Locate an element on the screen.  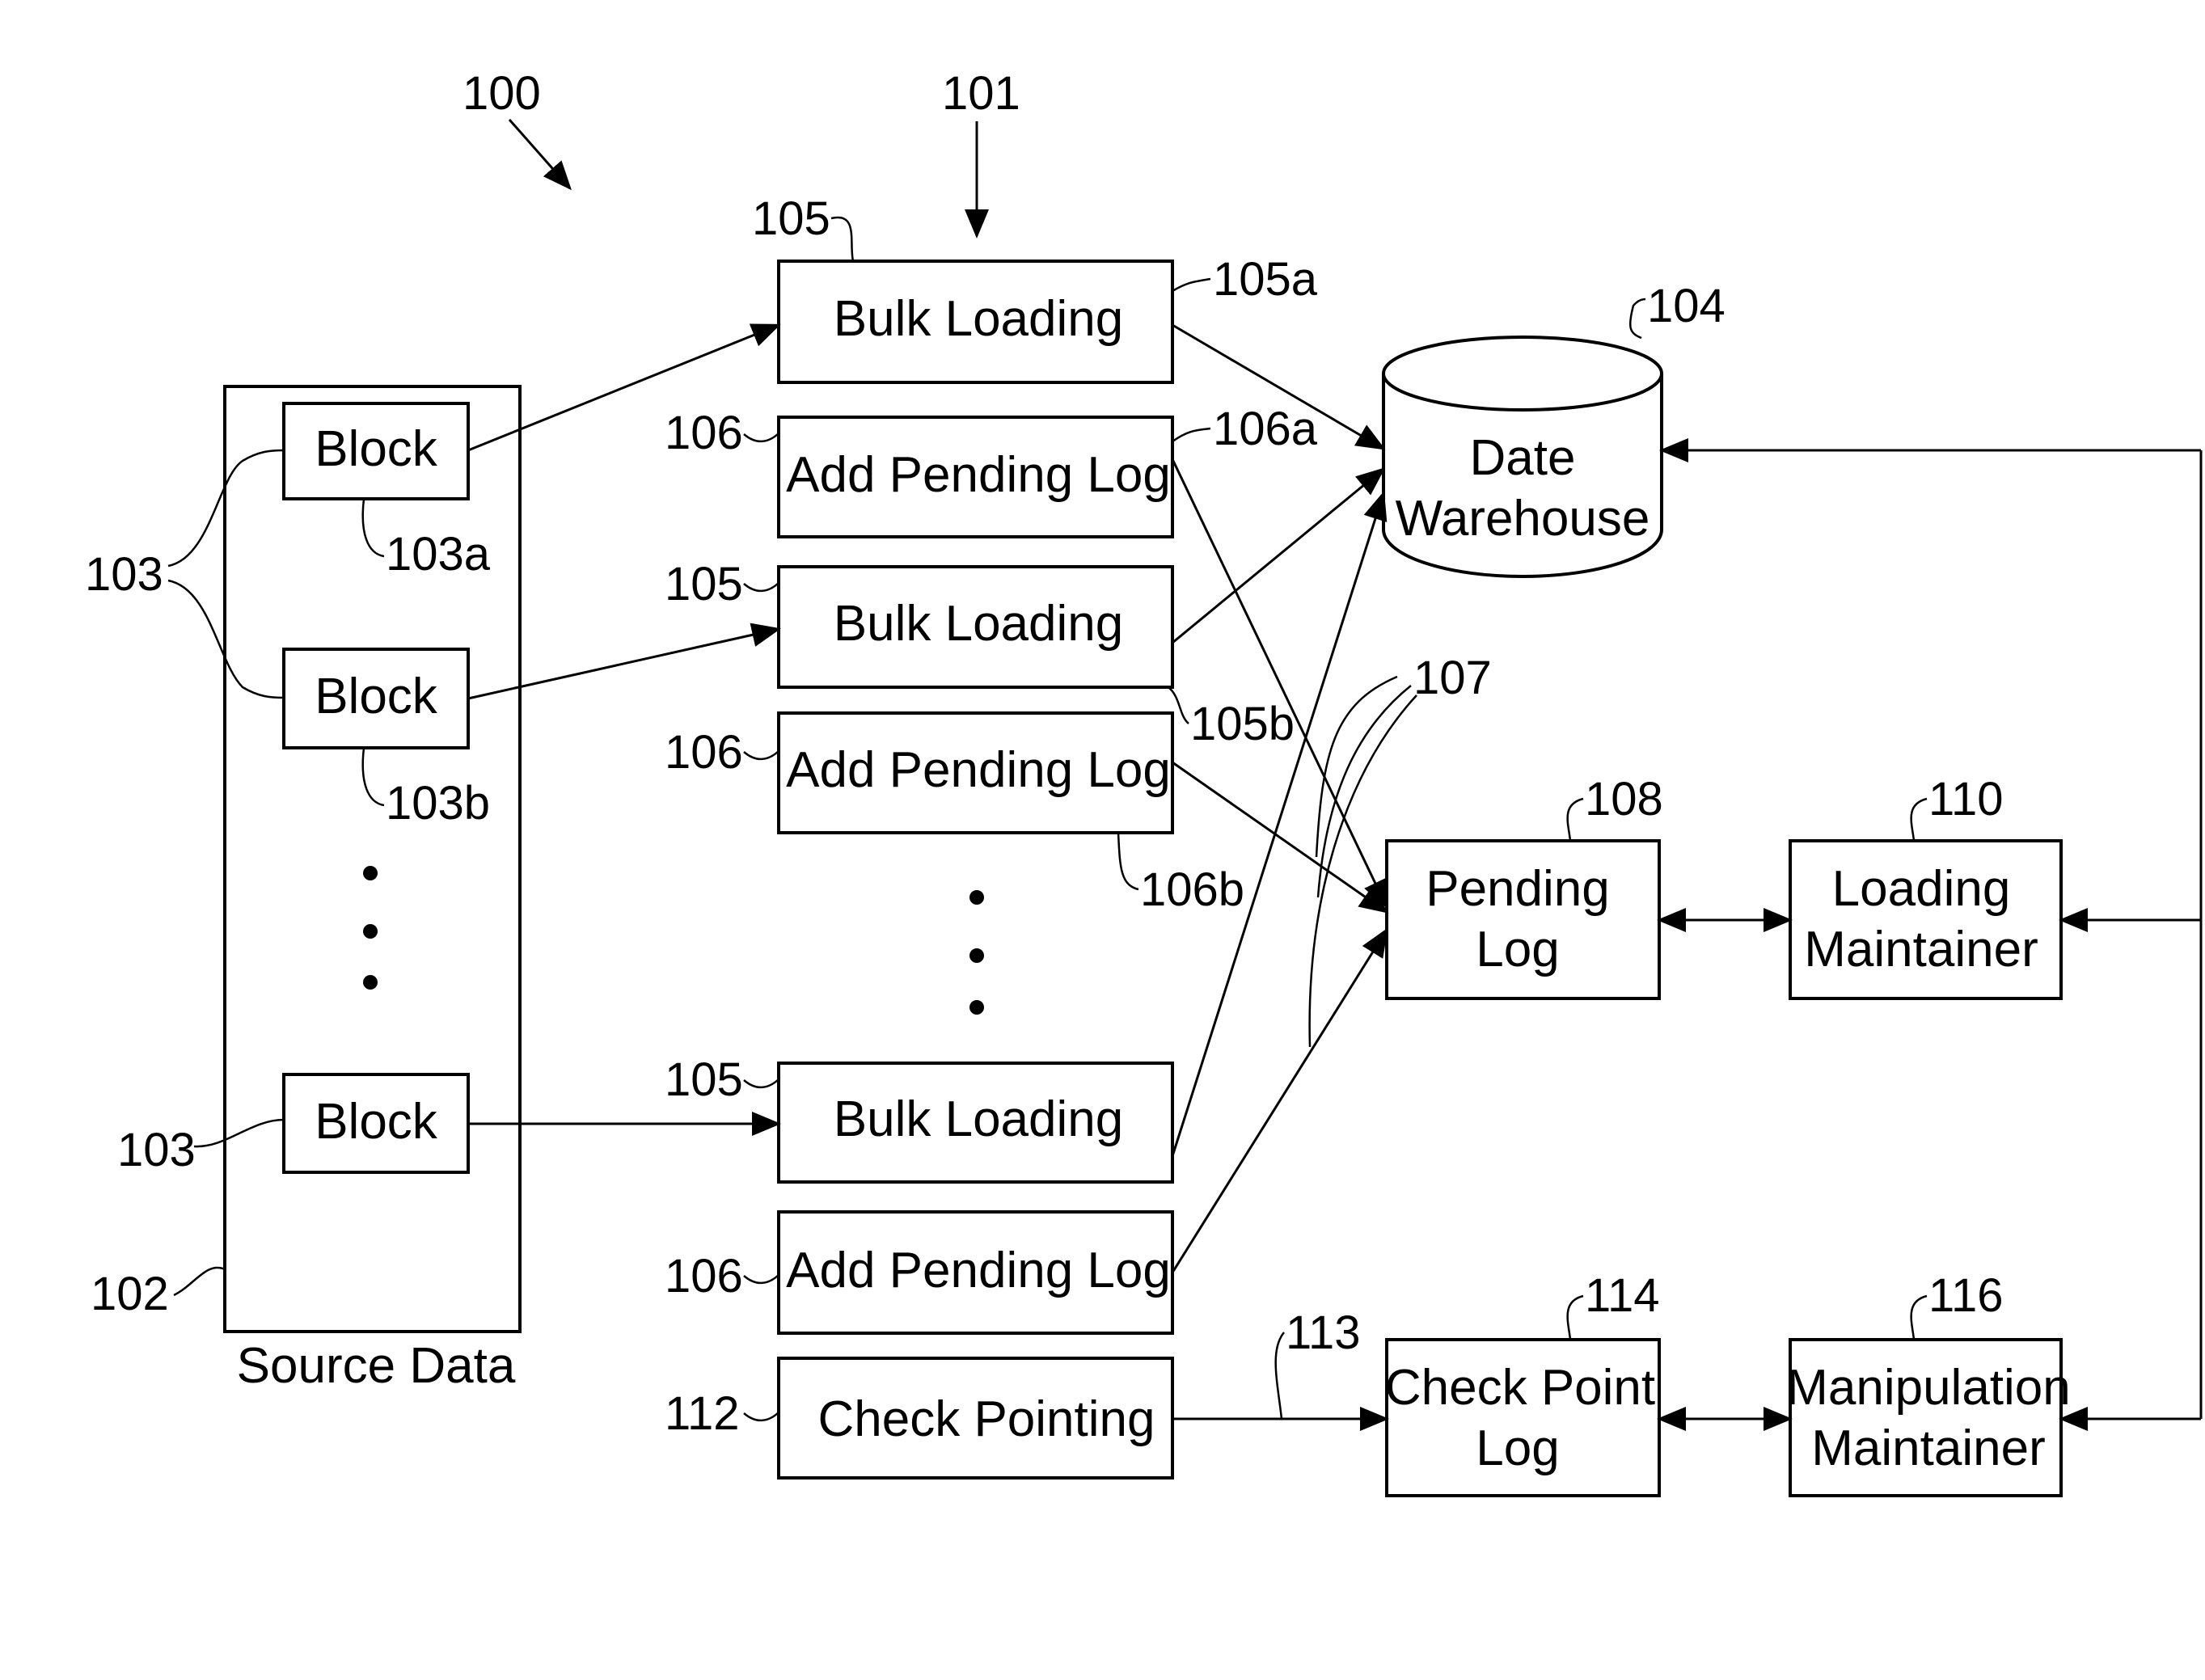
process-add-pending-log-3: Add Pending Log is located at coordinates (975, 1273).